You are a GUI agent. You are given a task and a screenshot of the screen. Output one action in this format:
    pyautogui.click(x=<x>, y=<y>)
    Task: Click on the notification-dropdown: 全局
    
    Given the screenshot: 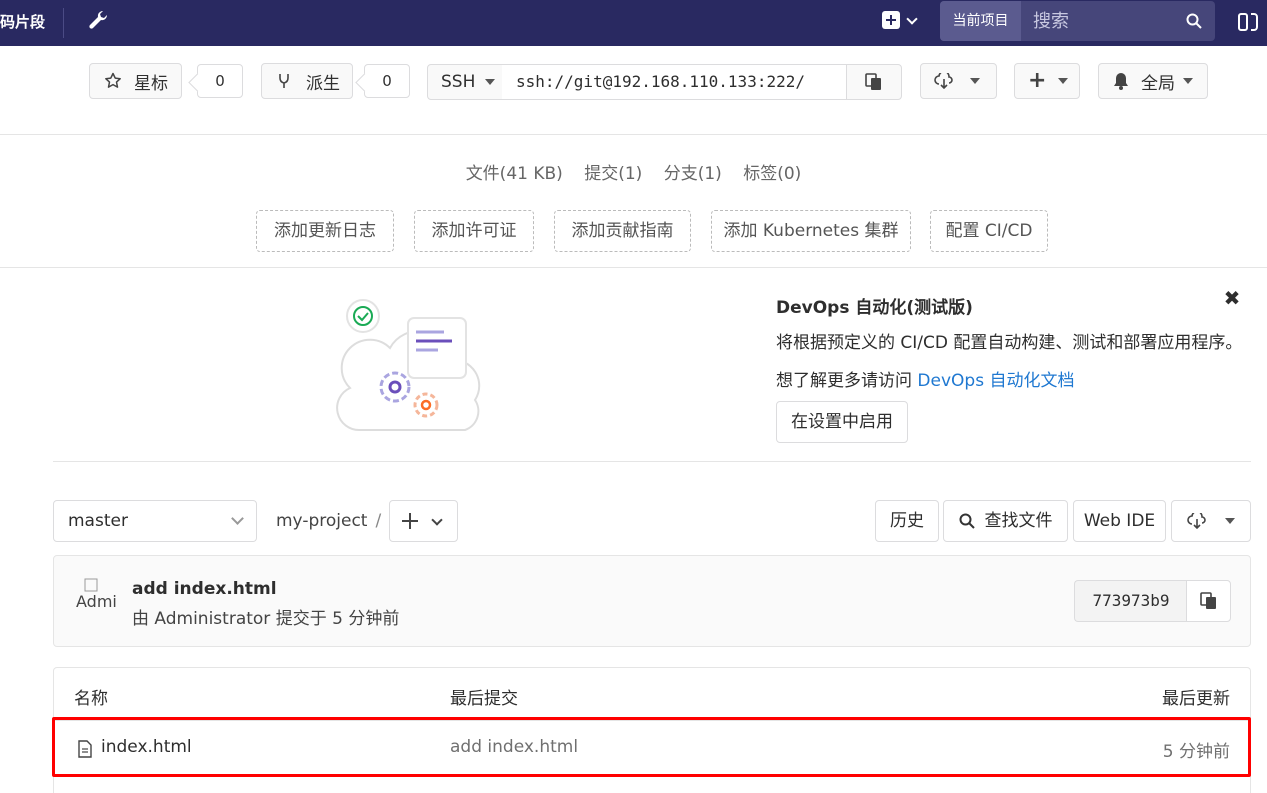 What is the action you would take?
    pyautogui.click(x=1153, y=81)
    